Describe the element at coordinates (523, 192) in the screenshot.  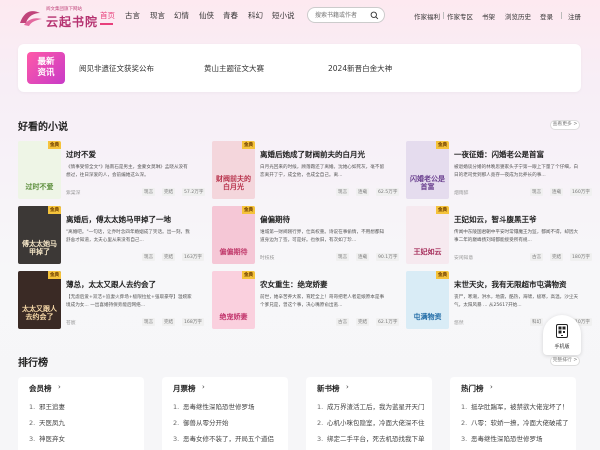
I see `book-meta: 烟雨醉 现言 连载 160万字` at that location.